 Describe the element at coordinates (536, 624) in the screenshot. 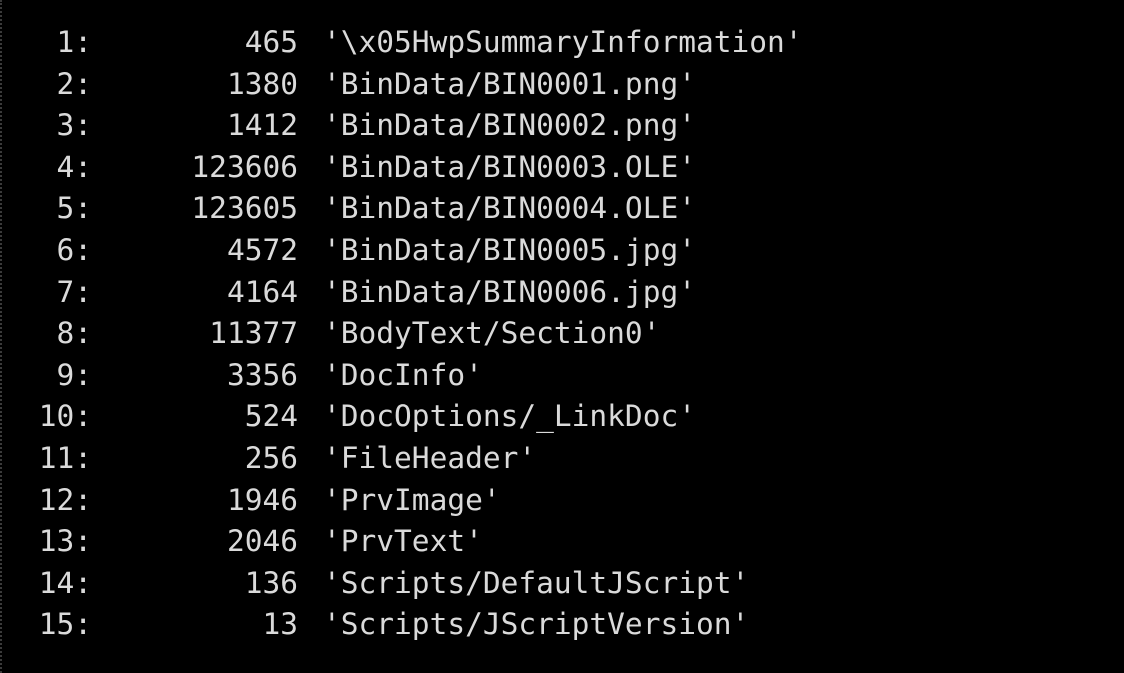

I see `stream-name: 'Scripts/JScriptVersion'` at that location.